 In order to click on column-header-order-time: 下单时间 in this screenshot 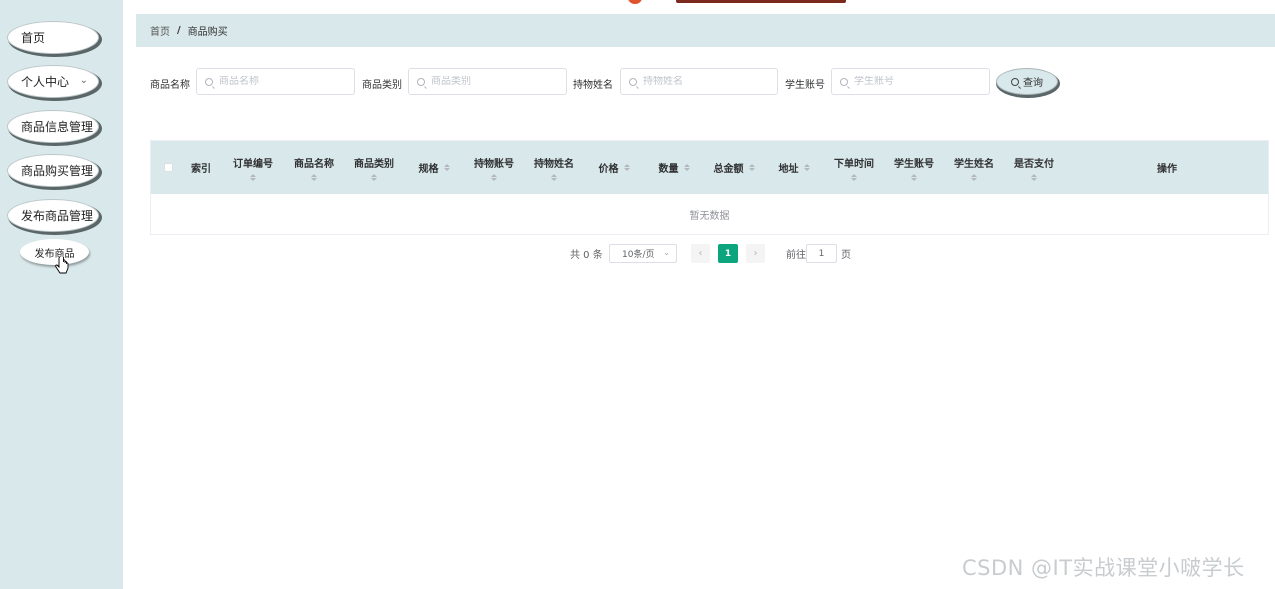, I will do `click(854, 167)`.